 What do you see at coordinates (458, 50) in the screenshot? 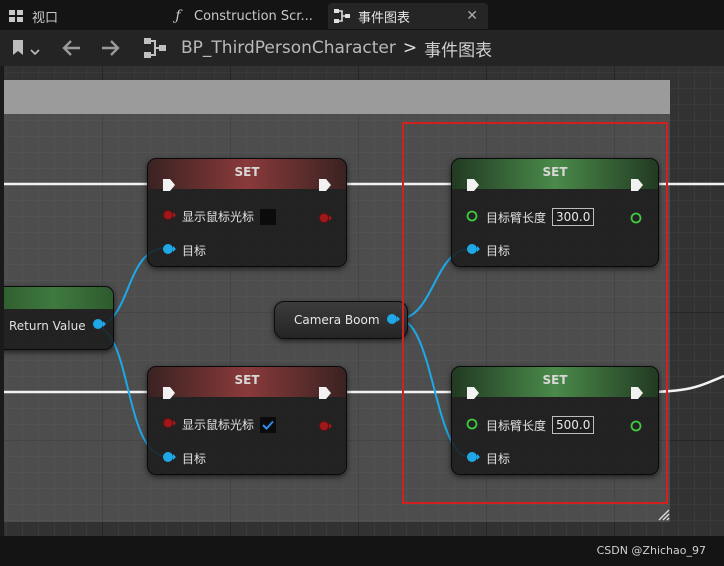
I see `breadcrumb-graph: 事件图表` at bounding box center [458, 50].